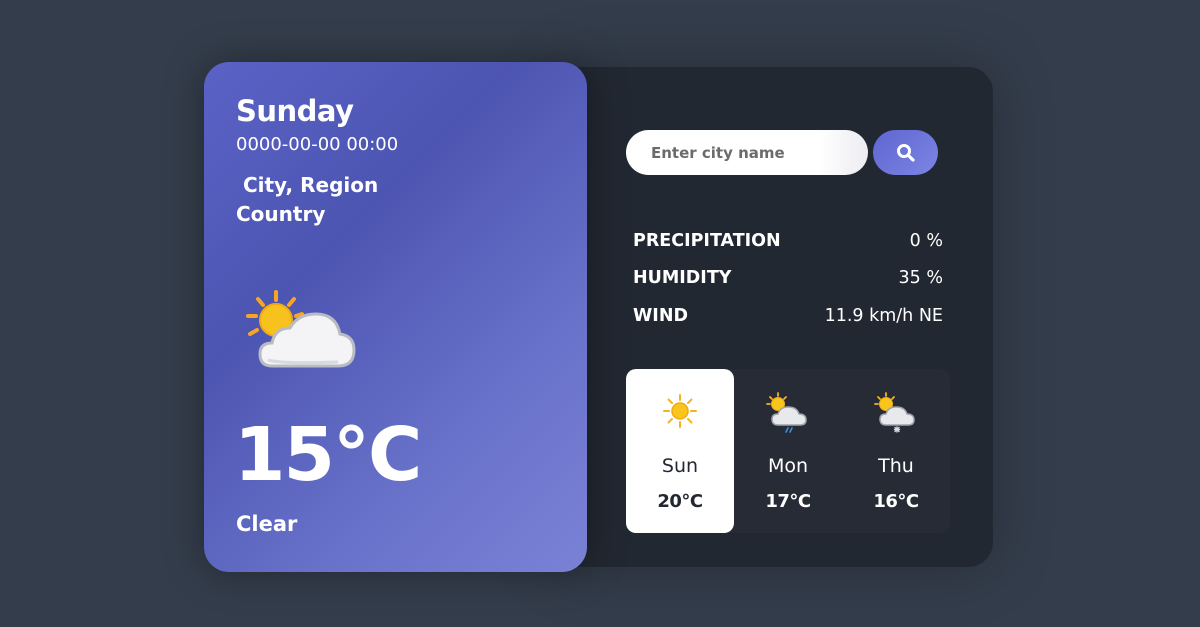 The height and width of the screenshot is (627, 1200). Describe the element at coordinates (920, 278) in the screenshot. I see `stat-value: 35 %` at that location.